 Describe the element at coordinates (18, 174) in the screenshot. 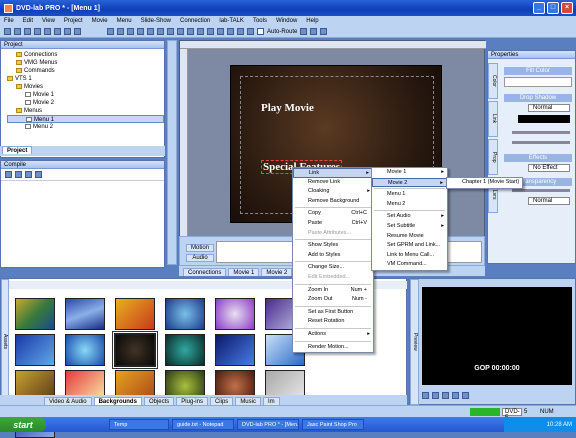

I see `burn-icon` at that location.